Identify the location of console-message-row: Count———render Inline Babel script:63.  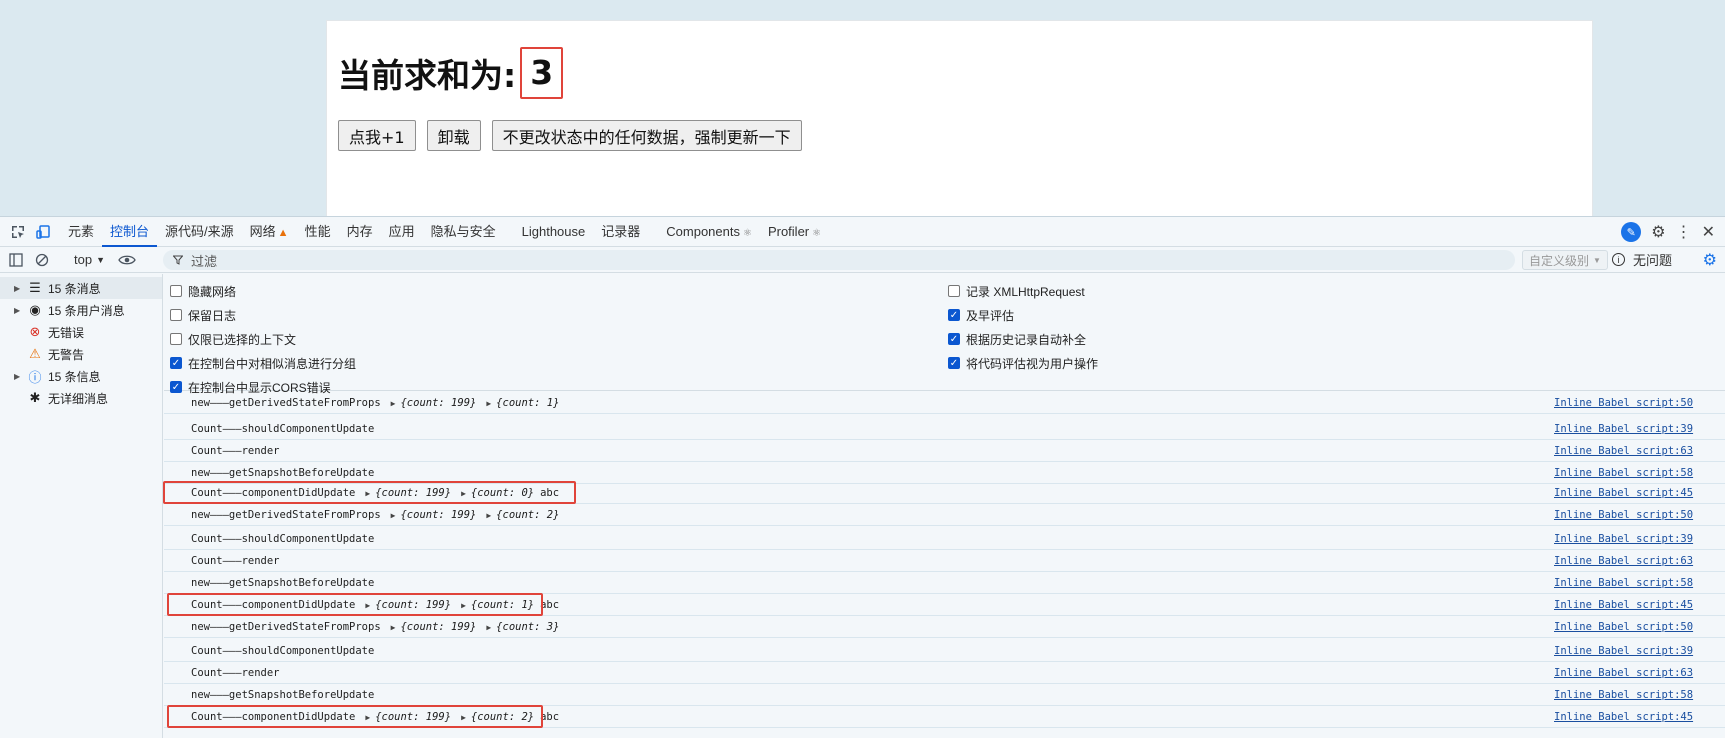
(944, 561).